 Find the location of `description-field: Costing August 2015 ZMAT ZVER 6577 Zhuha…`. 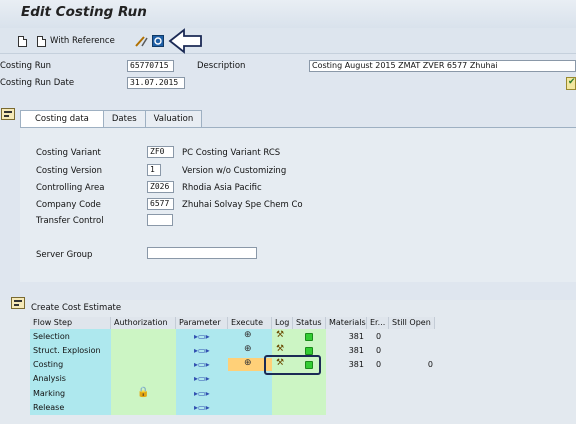

description-field: Costing August 2015 ZMAT ZVER 6577 Zhuha… is located at coordinates (442, 66).